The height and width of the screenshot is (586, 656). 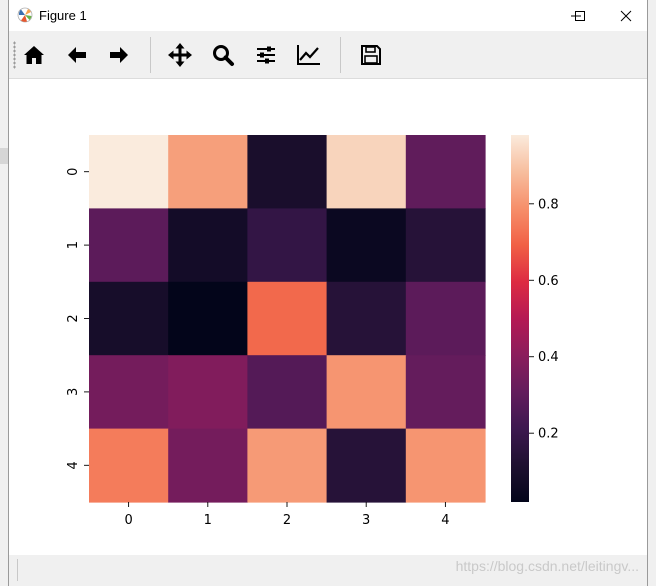 I want to click on close-button, so click(x=626, y=15).